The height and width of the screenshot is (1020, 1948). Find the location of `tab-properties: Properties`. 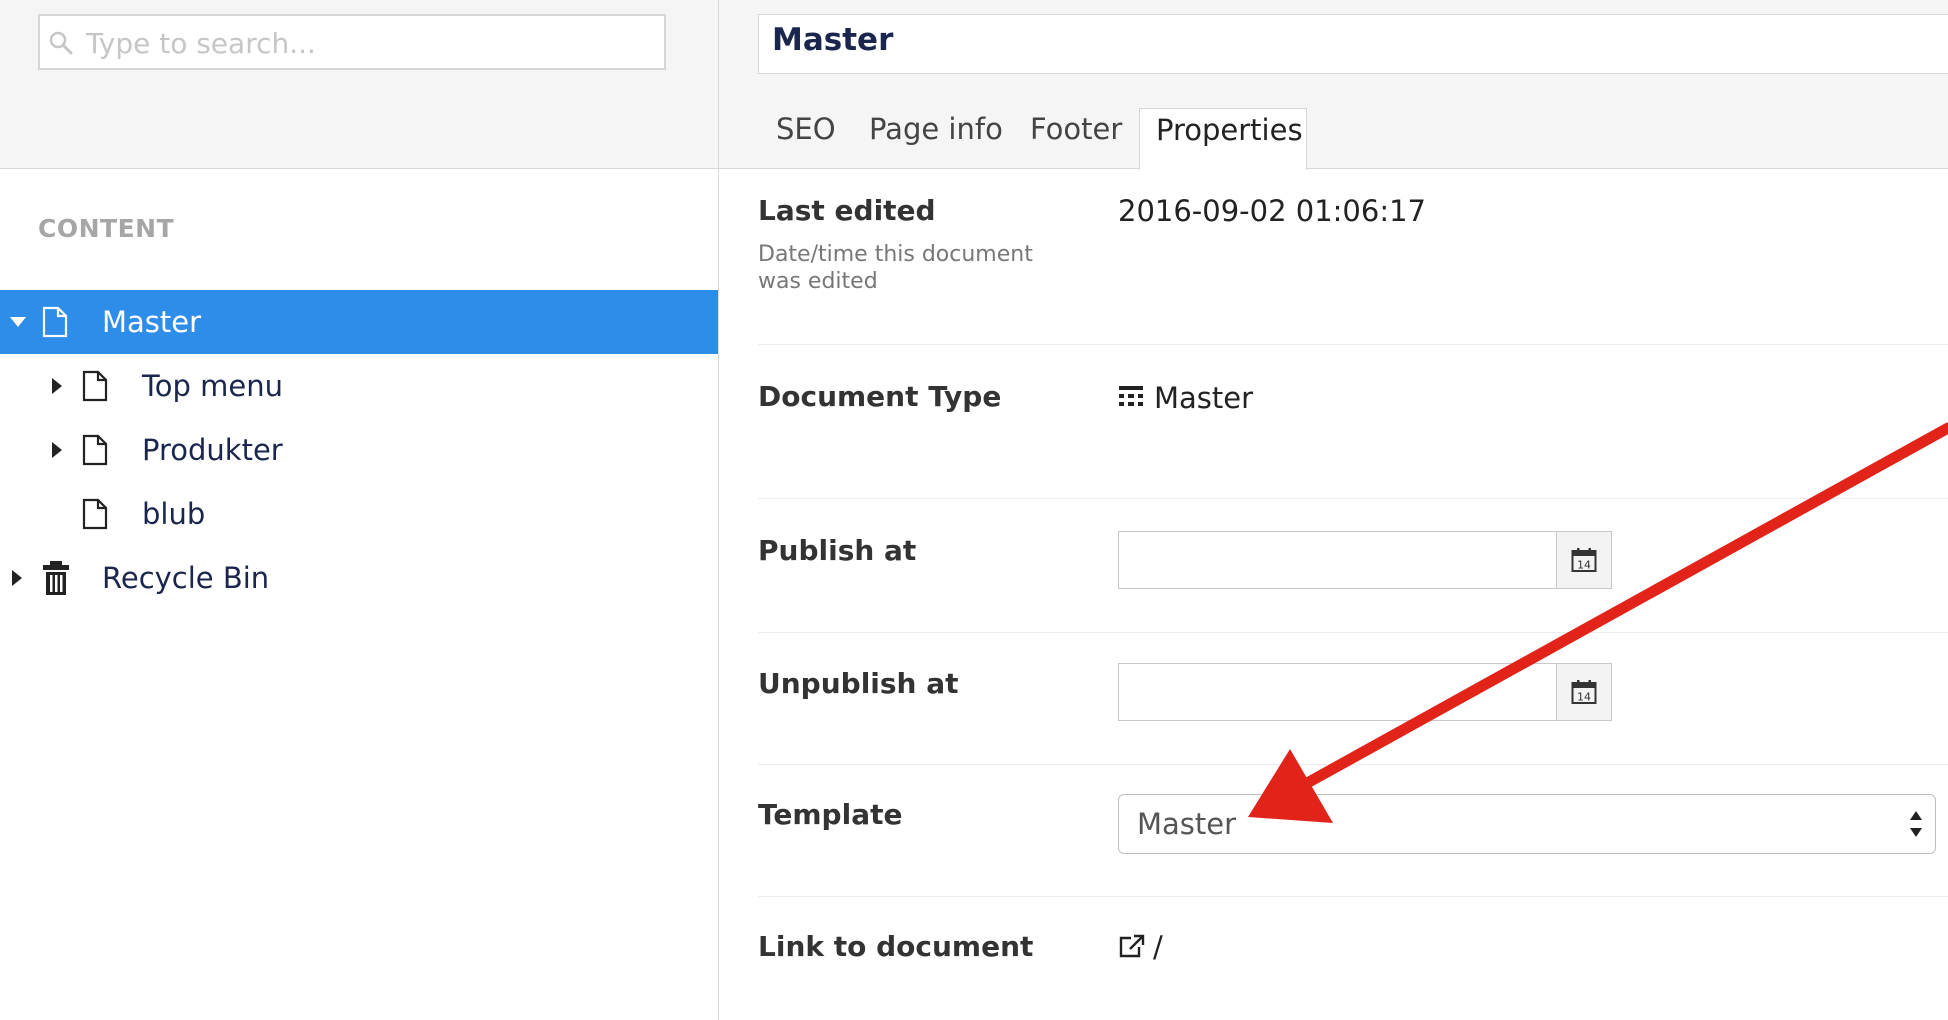

tab-properties: Properties is located at coordinates (1223, 139).